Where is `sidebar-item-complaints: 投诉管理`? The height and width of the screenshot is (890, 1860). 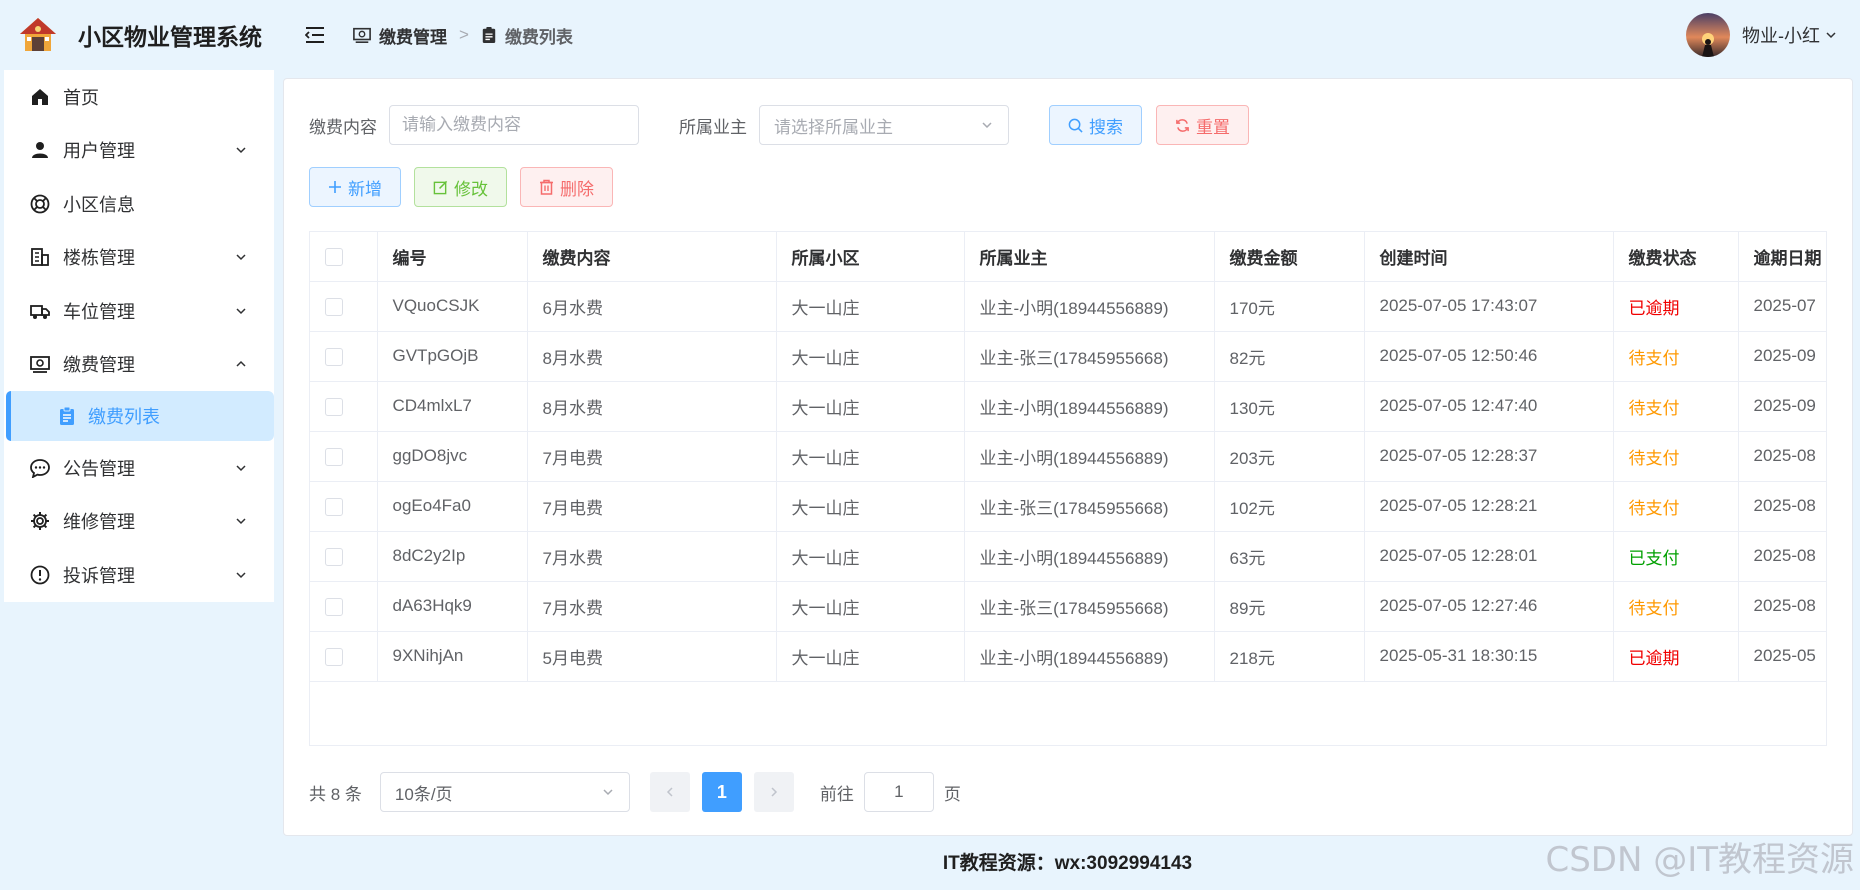
sidebar-item-complaints: 投诉管理 is located at coordinates (139, 575).